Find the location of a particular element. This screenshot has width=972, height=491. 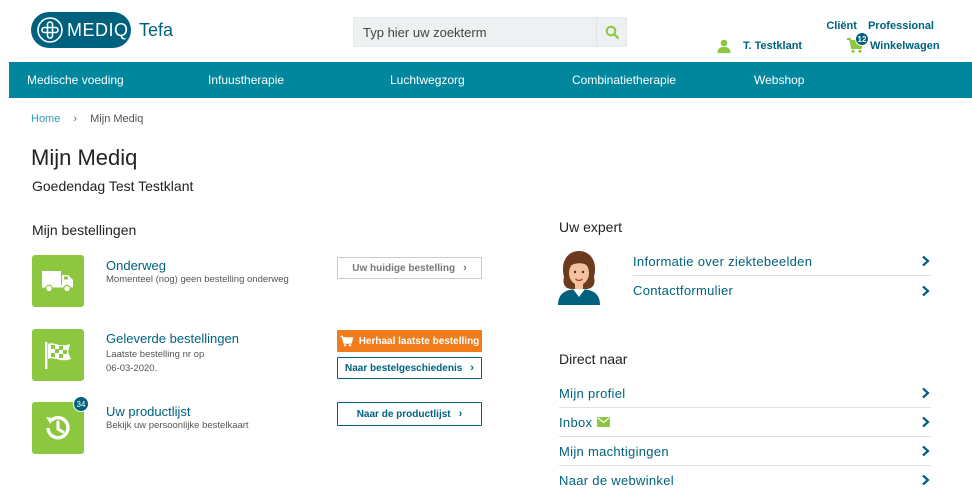

order-desc-onderweg: Momenteel (nog) geen bestelling onderweg is located at coordinates (197, 279).